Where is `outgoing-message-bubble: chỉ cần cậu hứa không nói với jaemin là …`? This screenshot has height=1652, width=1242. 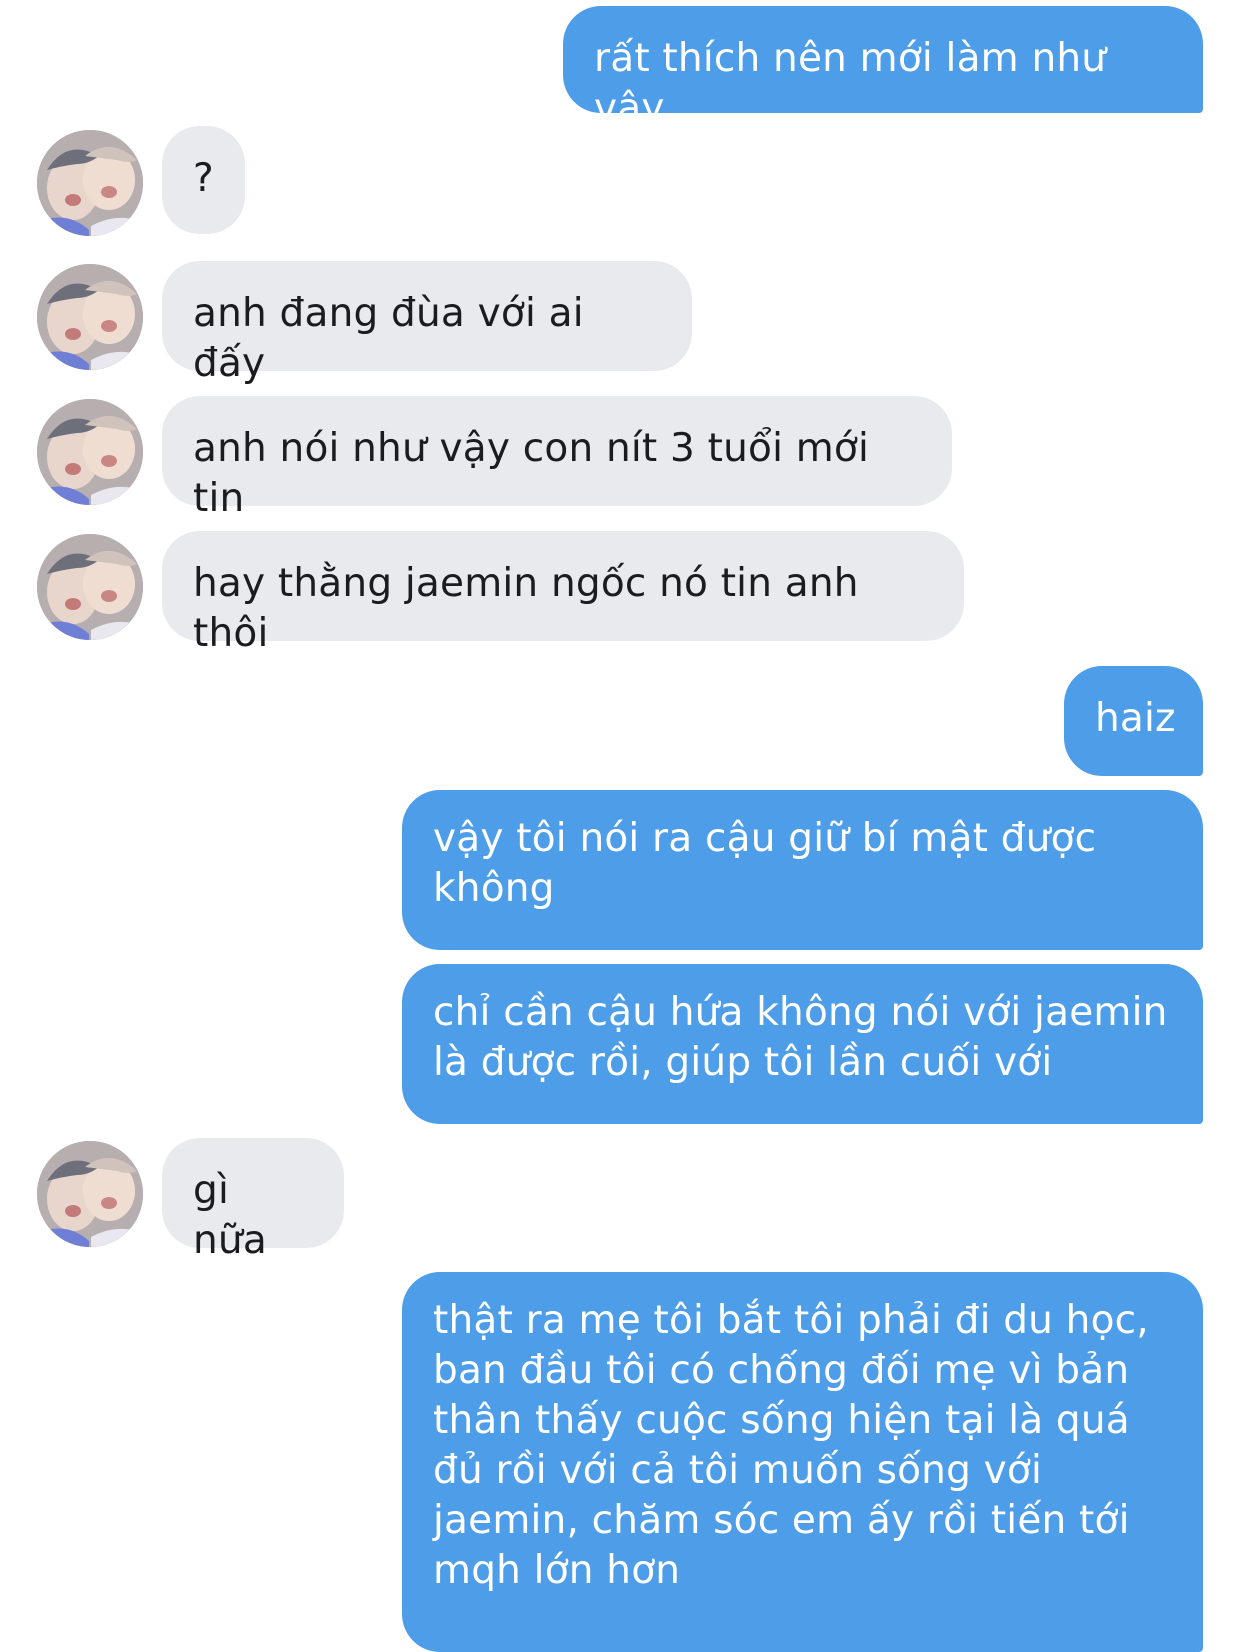 outgoing-message-bubble: chỉ cần cậu hứa không nói với jaemin là … is located at coordinates (802, 1044).